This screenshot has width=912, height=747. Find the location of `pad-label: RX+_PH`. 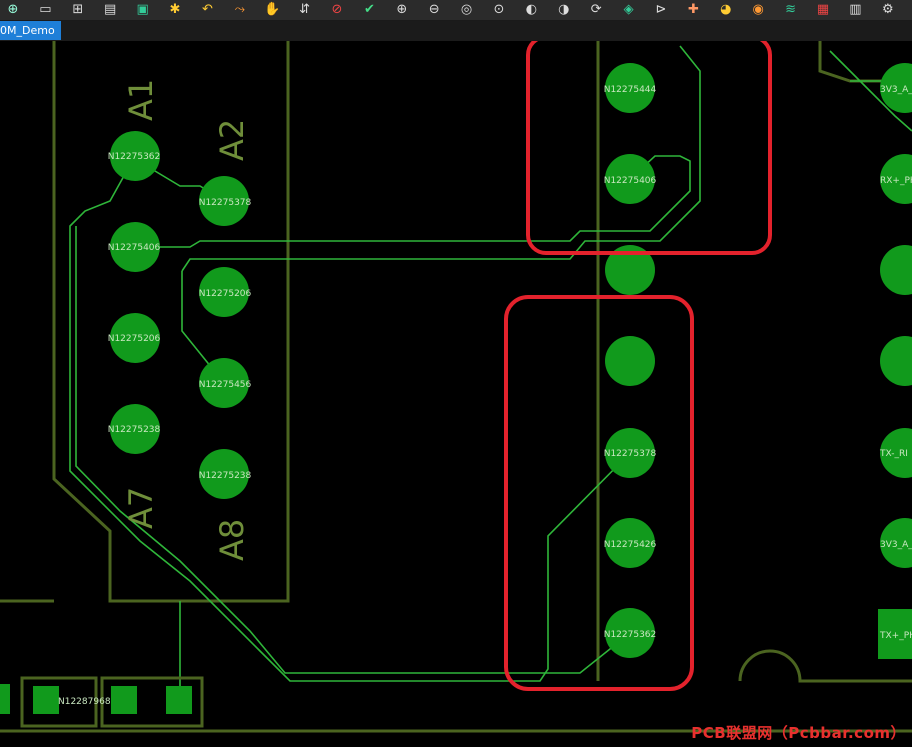

pad-label: RX+_PH is located at coordinates (896, 181).